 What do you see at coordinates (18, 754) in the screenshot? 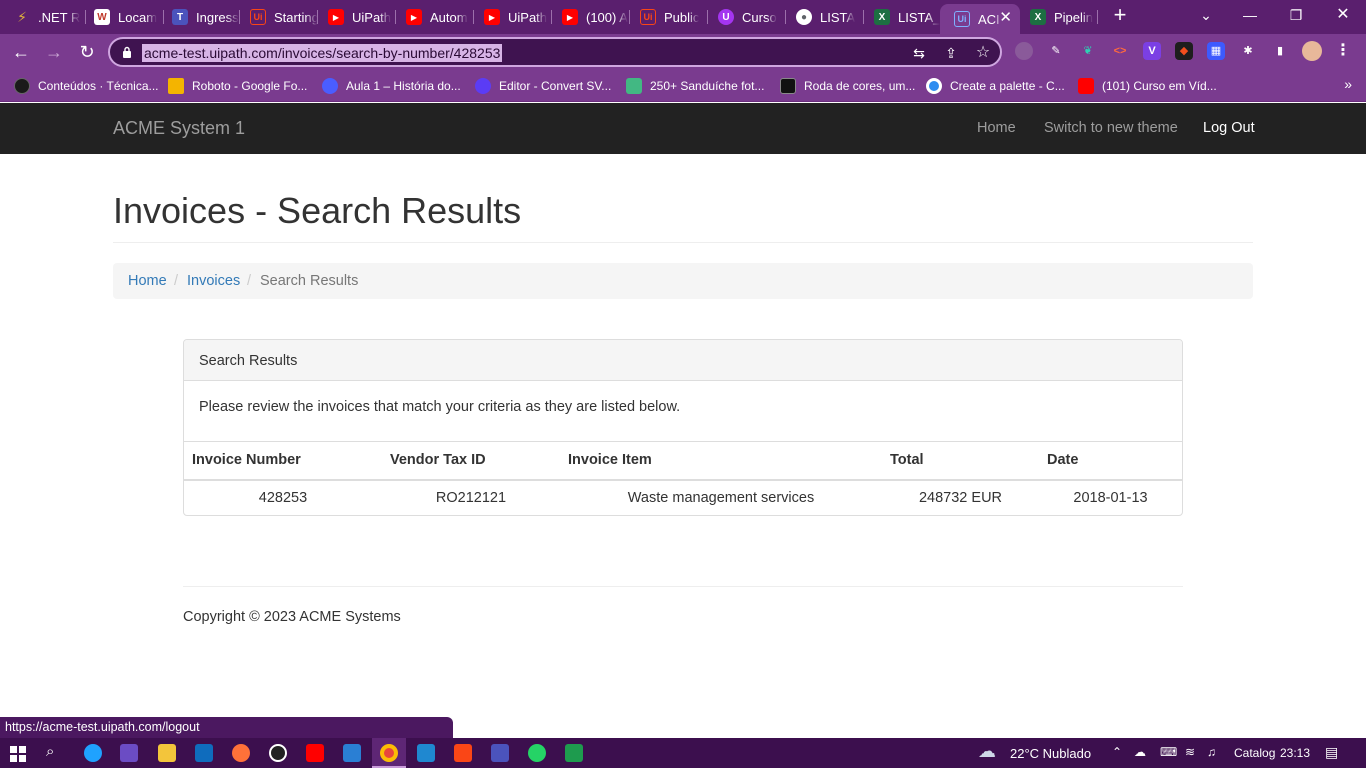
I see `windows-start-icon` at bounding box center [18, 754].